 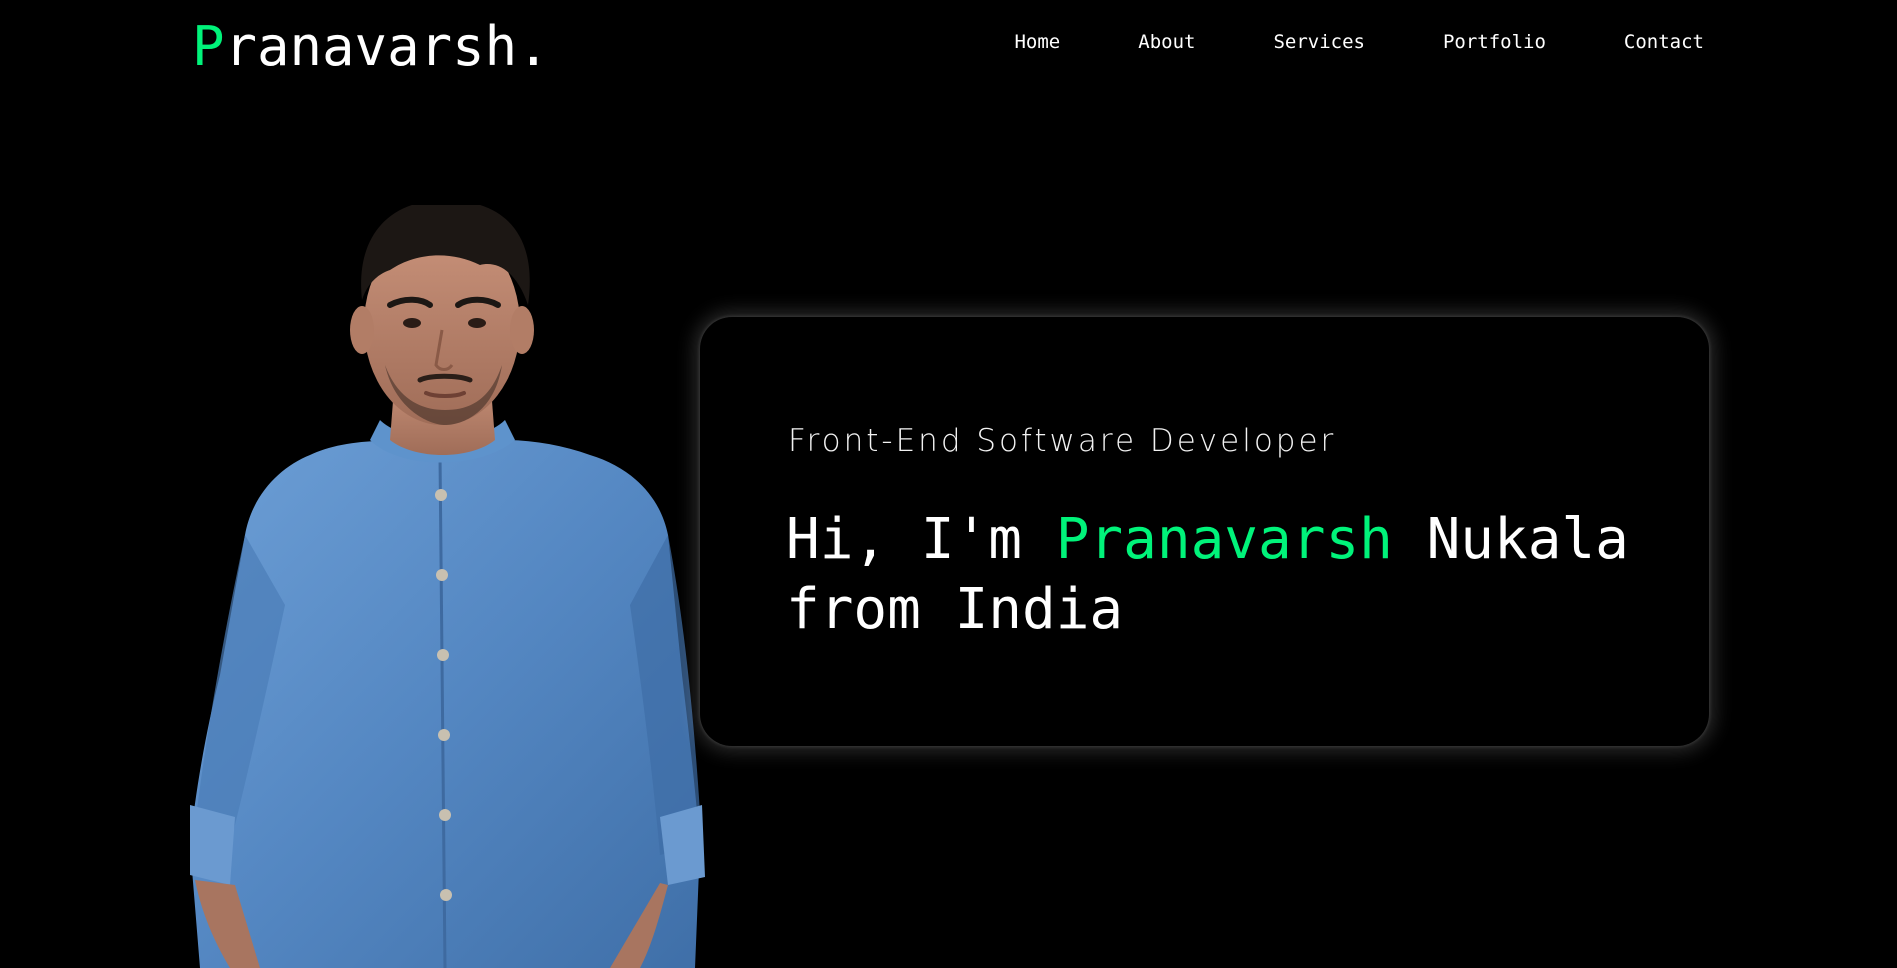 I want to click on site-logo: Pranavarsh., so click(x=371, y=47).